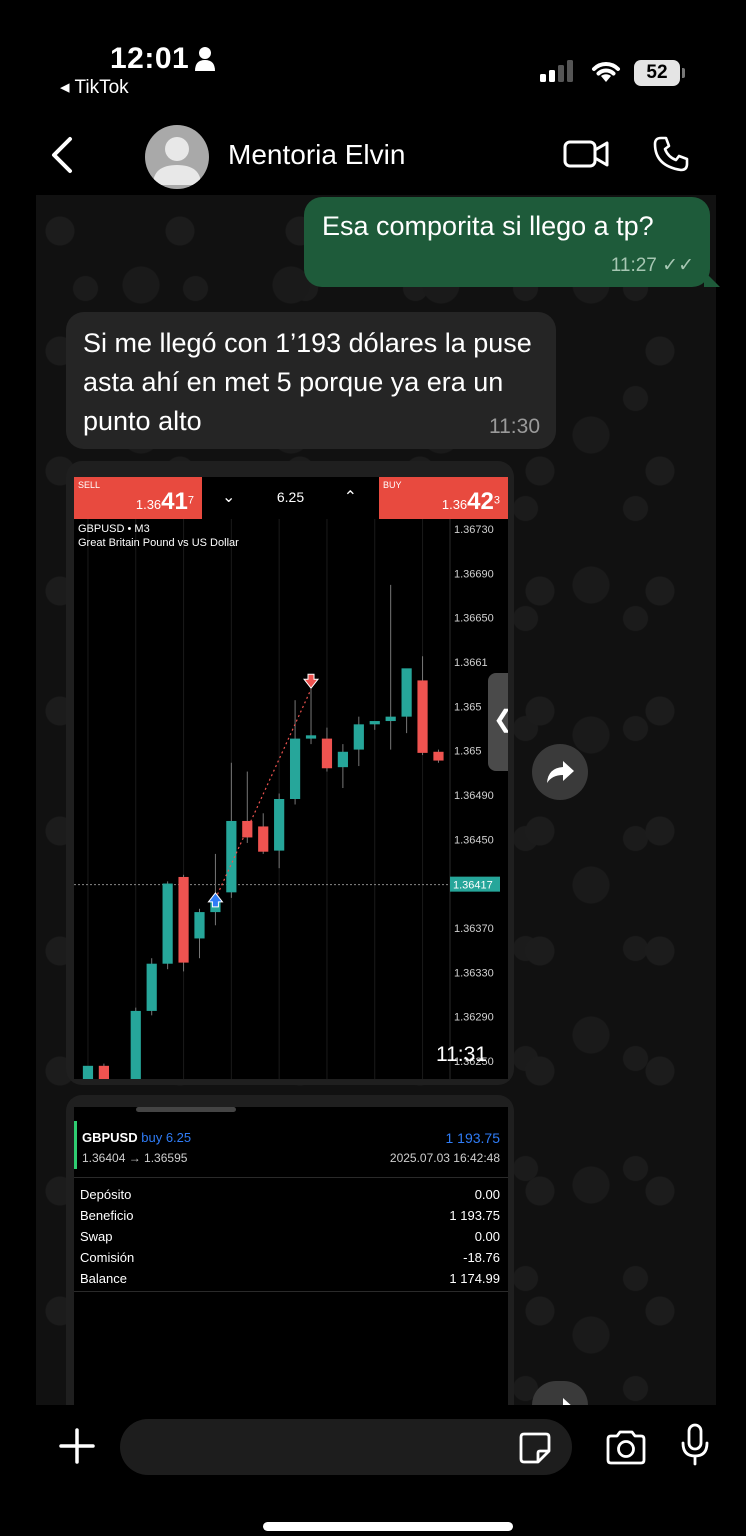  Describe the element at coordinates (136, 1137) in the screenshot. I see `position-symbol: GBPUSD buy 6.25` at that location.